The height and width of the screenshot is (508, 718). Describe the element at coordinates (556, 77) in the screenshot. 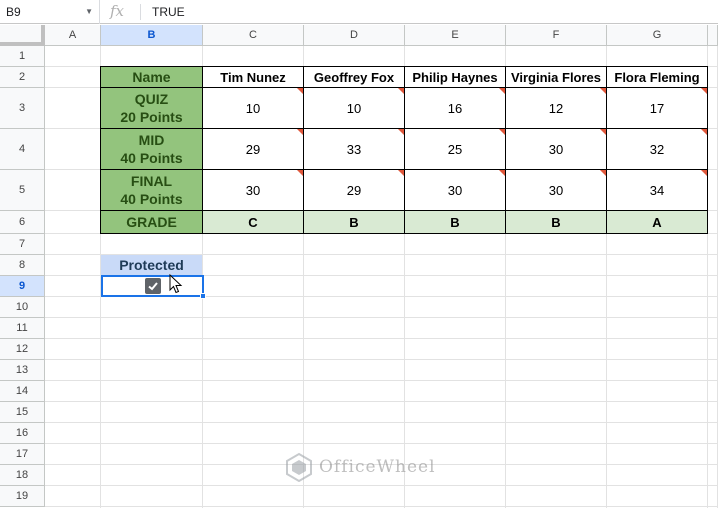

I see `student-name-header: Virginia Flores` at that location.